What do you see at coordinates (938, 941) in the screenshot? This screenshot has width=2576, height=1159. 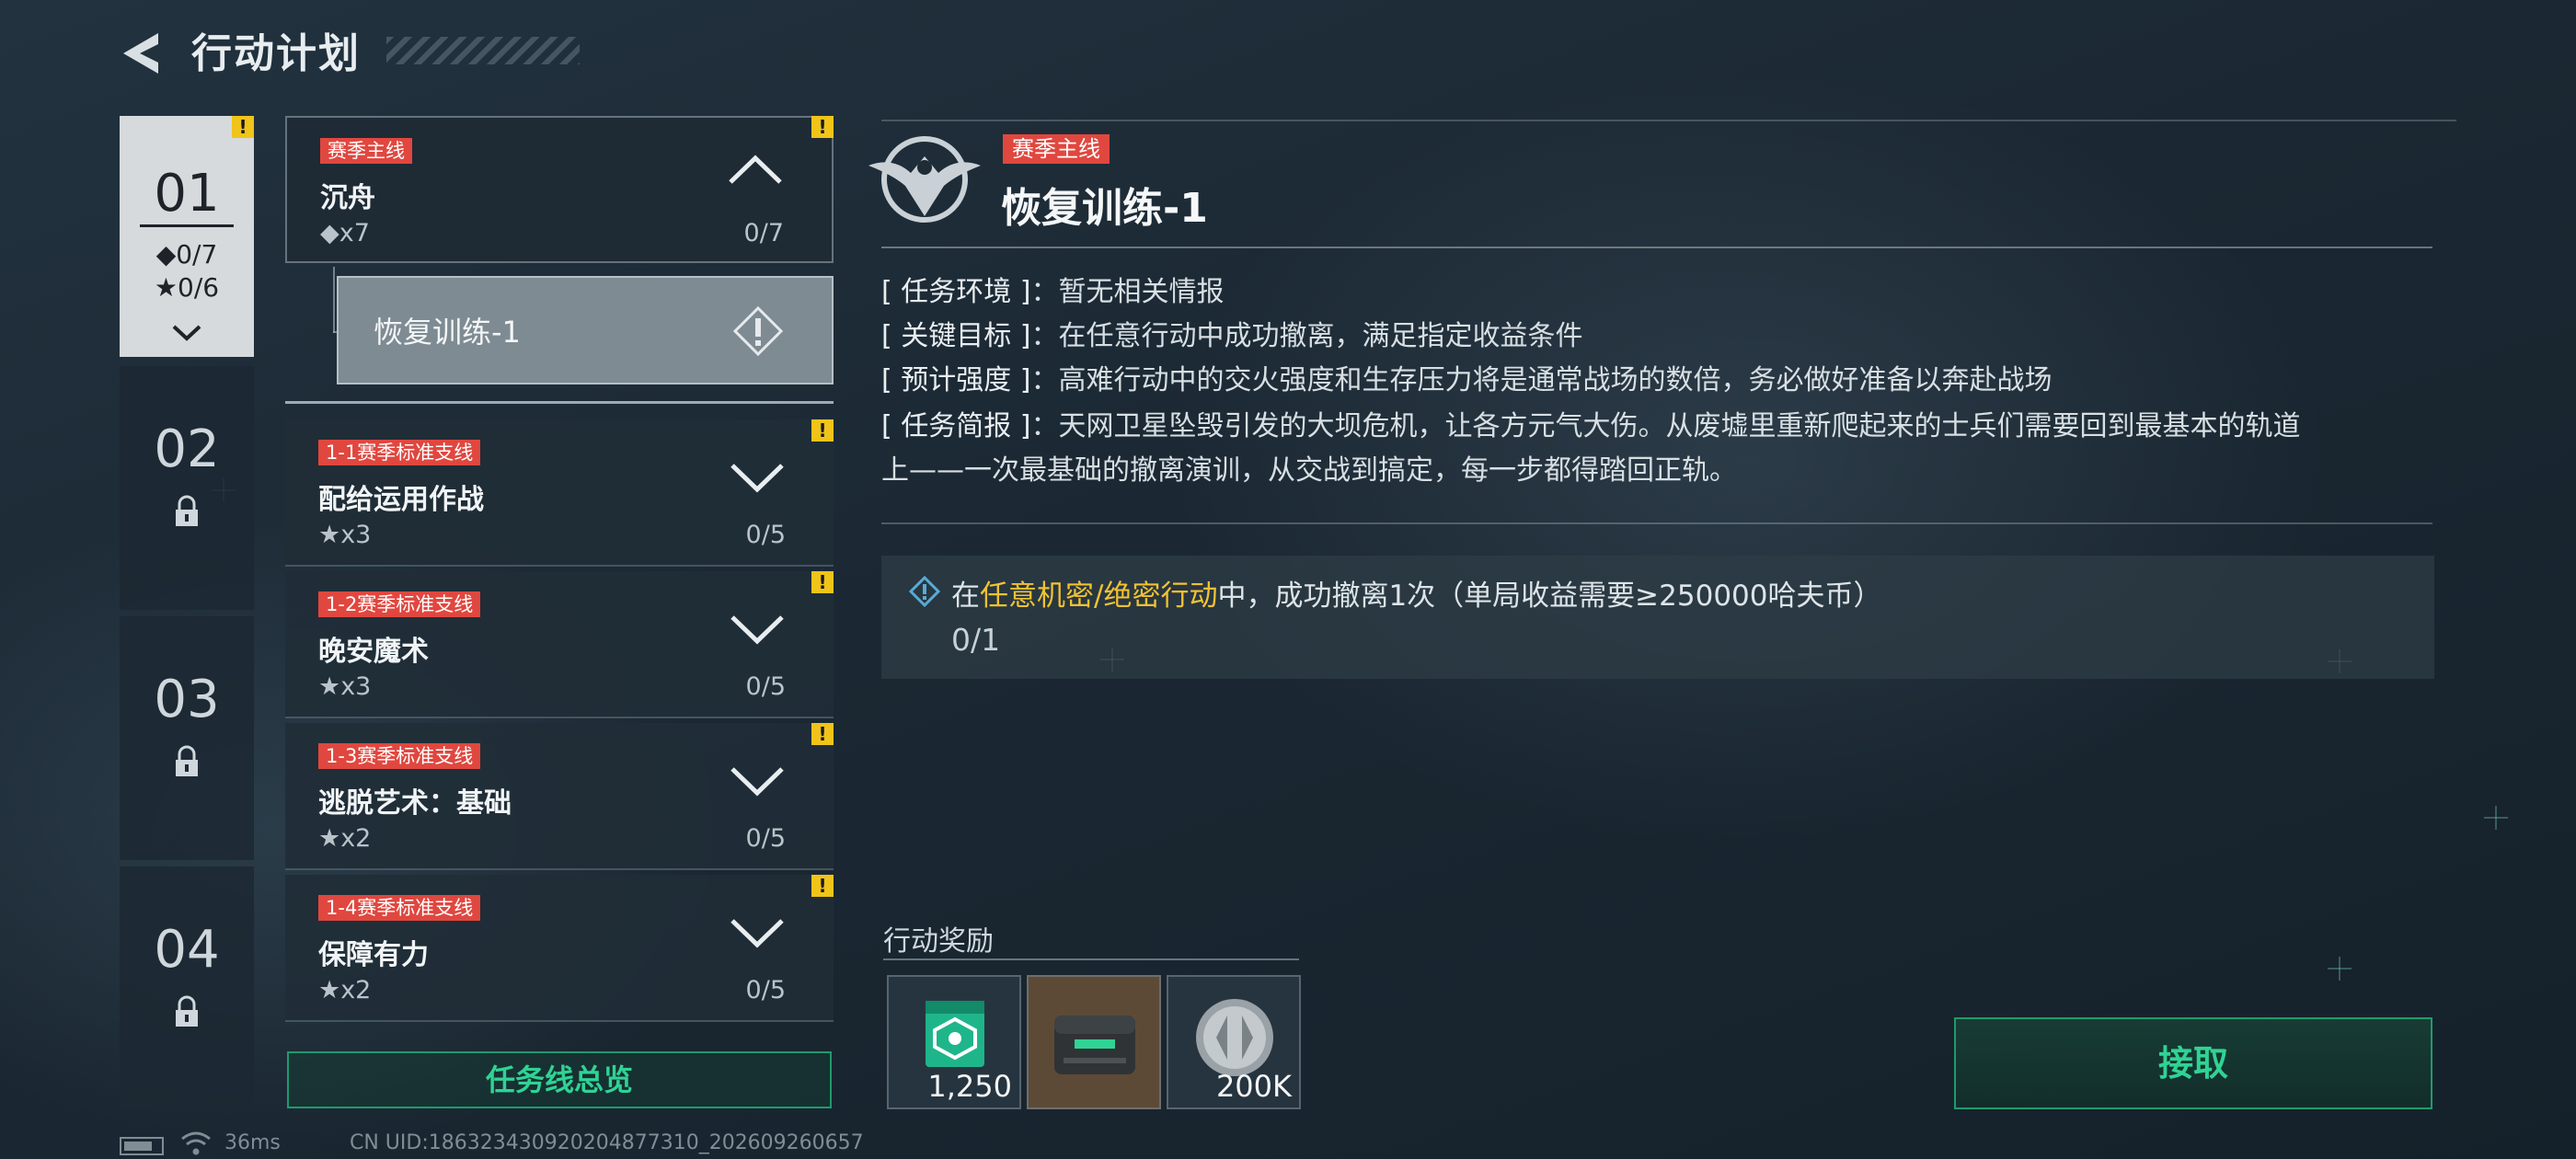 I see `rewards-title: 行动奖励` at bounding box center [938, 941].